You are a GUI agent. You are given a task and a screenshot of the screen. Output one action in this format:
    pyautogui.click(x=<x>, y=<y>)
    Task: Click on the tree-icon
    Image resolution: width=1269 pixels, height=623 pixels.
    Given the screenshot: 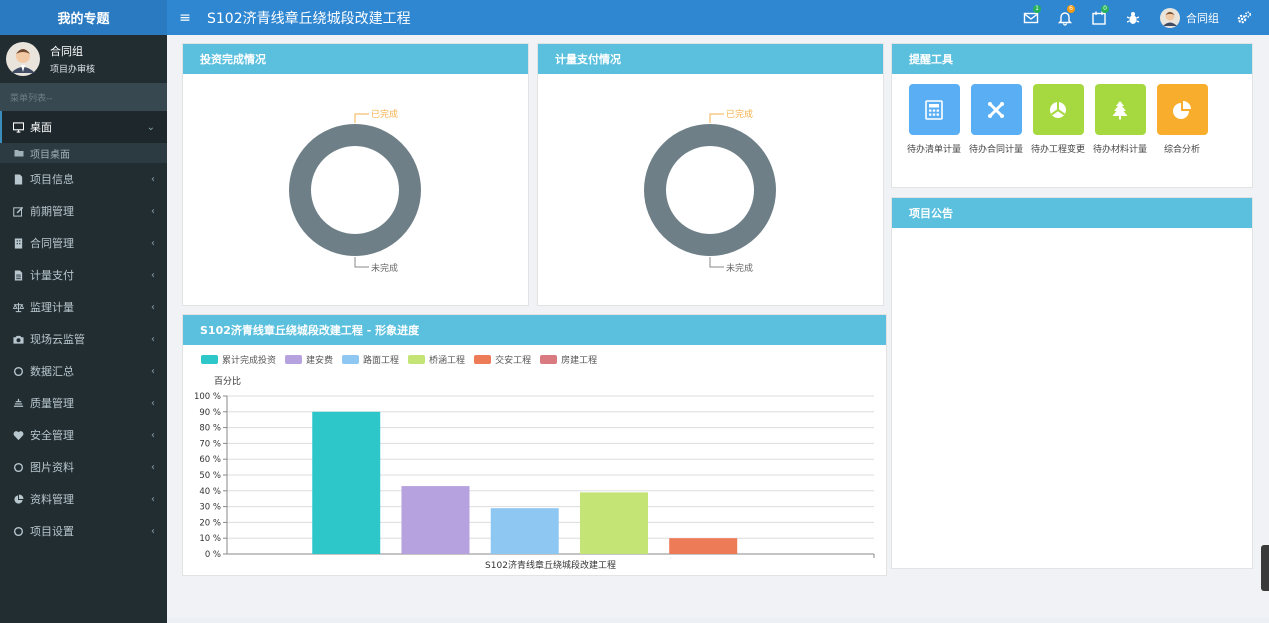 What is the action you would take?
    pyautogui.click(x=1120, y=109)
    